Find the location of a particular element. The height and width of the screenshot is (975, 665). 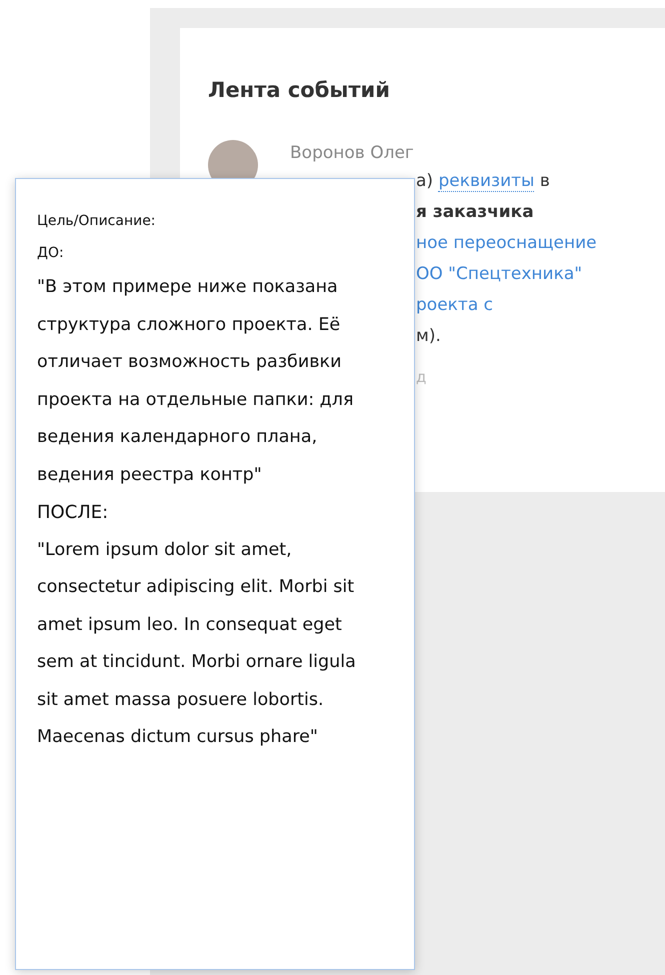

before-label: ДО: is located at coordinates (50, 253).